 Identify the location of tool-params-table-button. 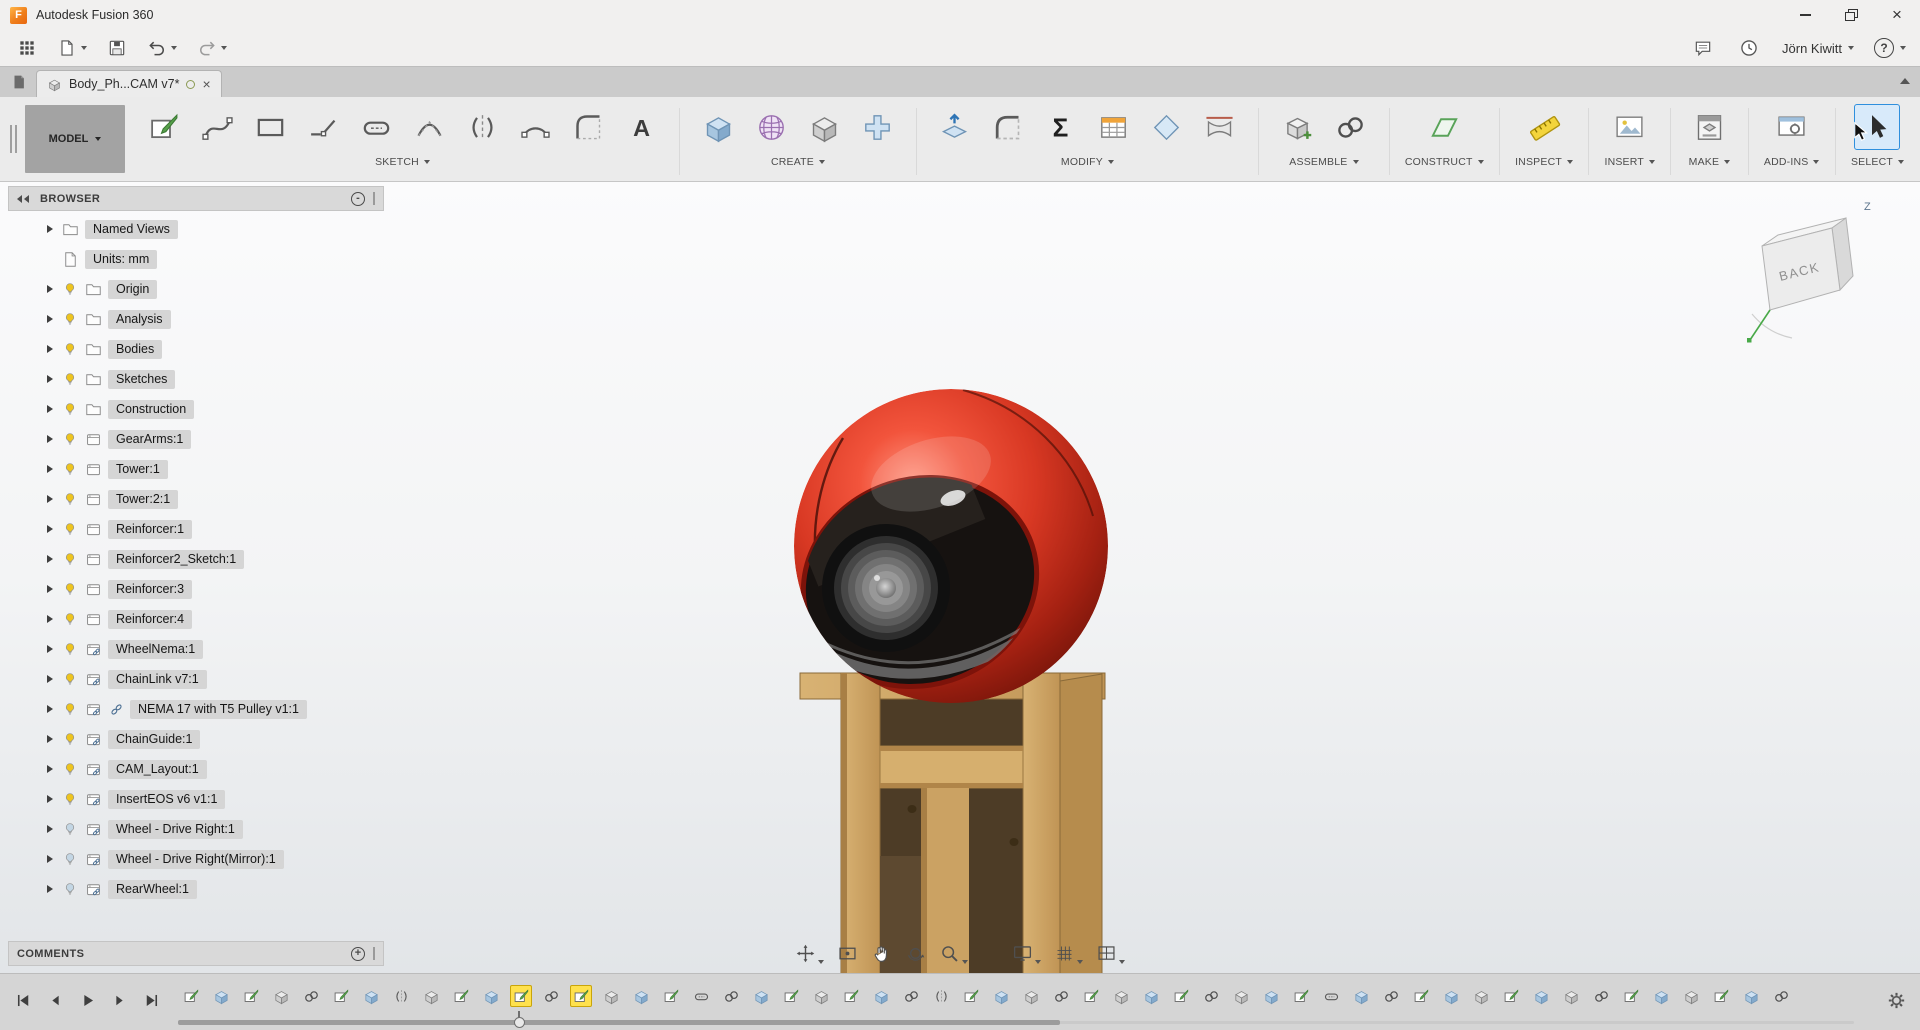
(1114, 127).